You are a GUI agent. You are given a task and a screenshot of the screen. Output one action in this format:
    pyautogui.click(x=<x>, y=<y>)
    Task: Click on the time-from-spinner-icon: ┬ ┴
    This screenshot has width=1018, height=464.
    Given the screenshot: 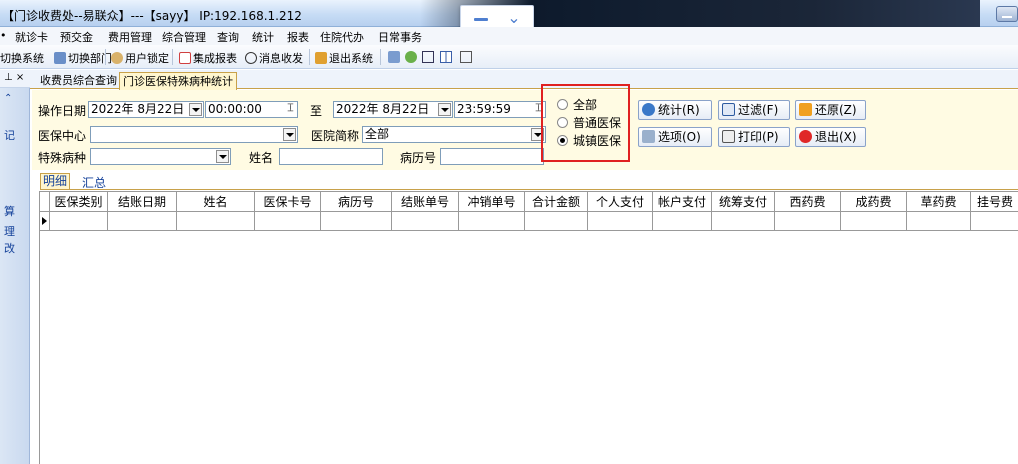 What is the action you would take?
    pyautogui.click(x=290, y=109)
    